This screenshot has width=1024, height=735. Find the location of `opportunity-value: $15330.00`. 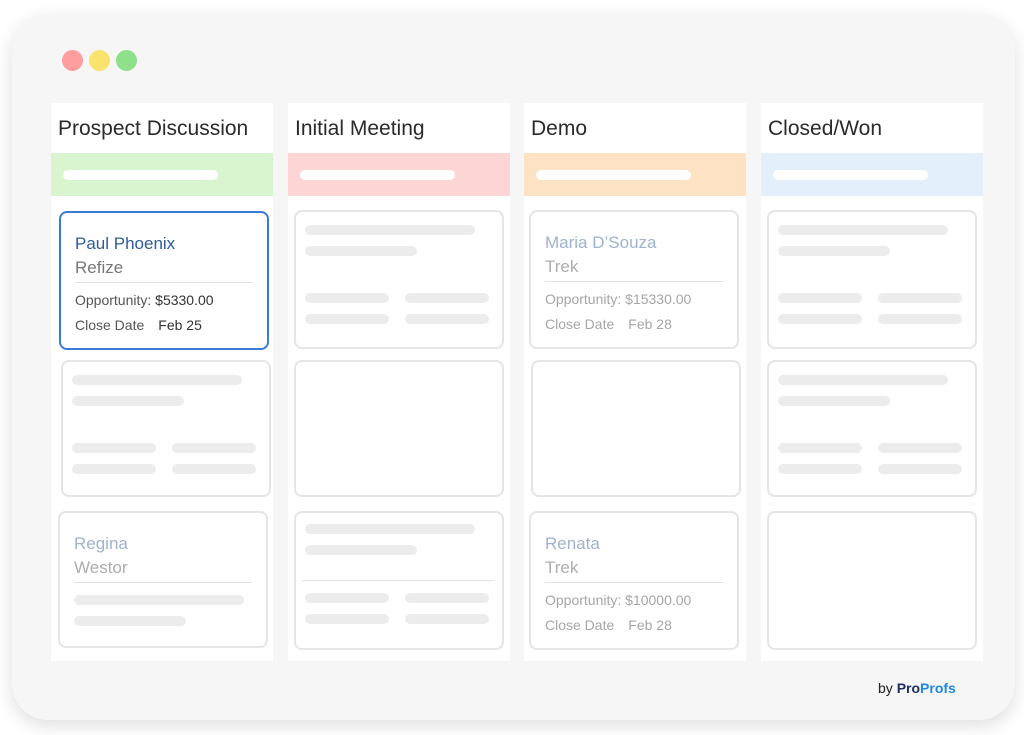

opportunity-value: $15330.00 is located at coordinates (658, 299).